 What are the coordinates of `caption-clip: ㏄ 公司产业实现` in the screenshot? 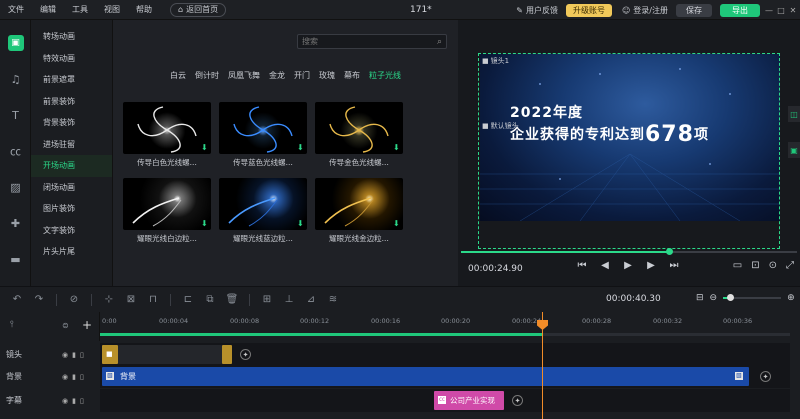 It's located at (469, 400).